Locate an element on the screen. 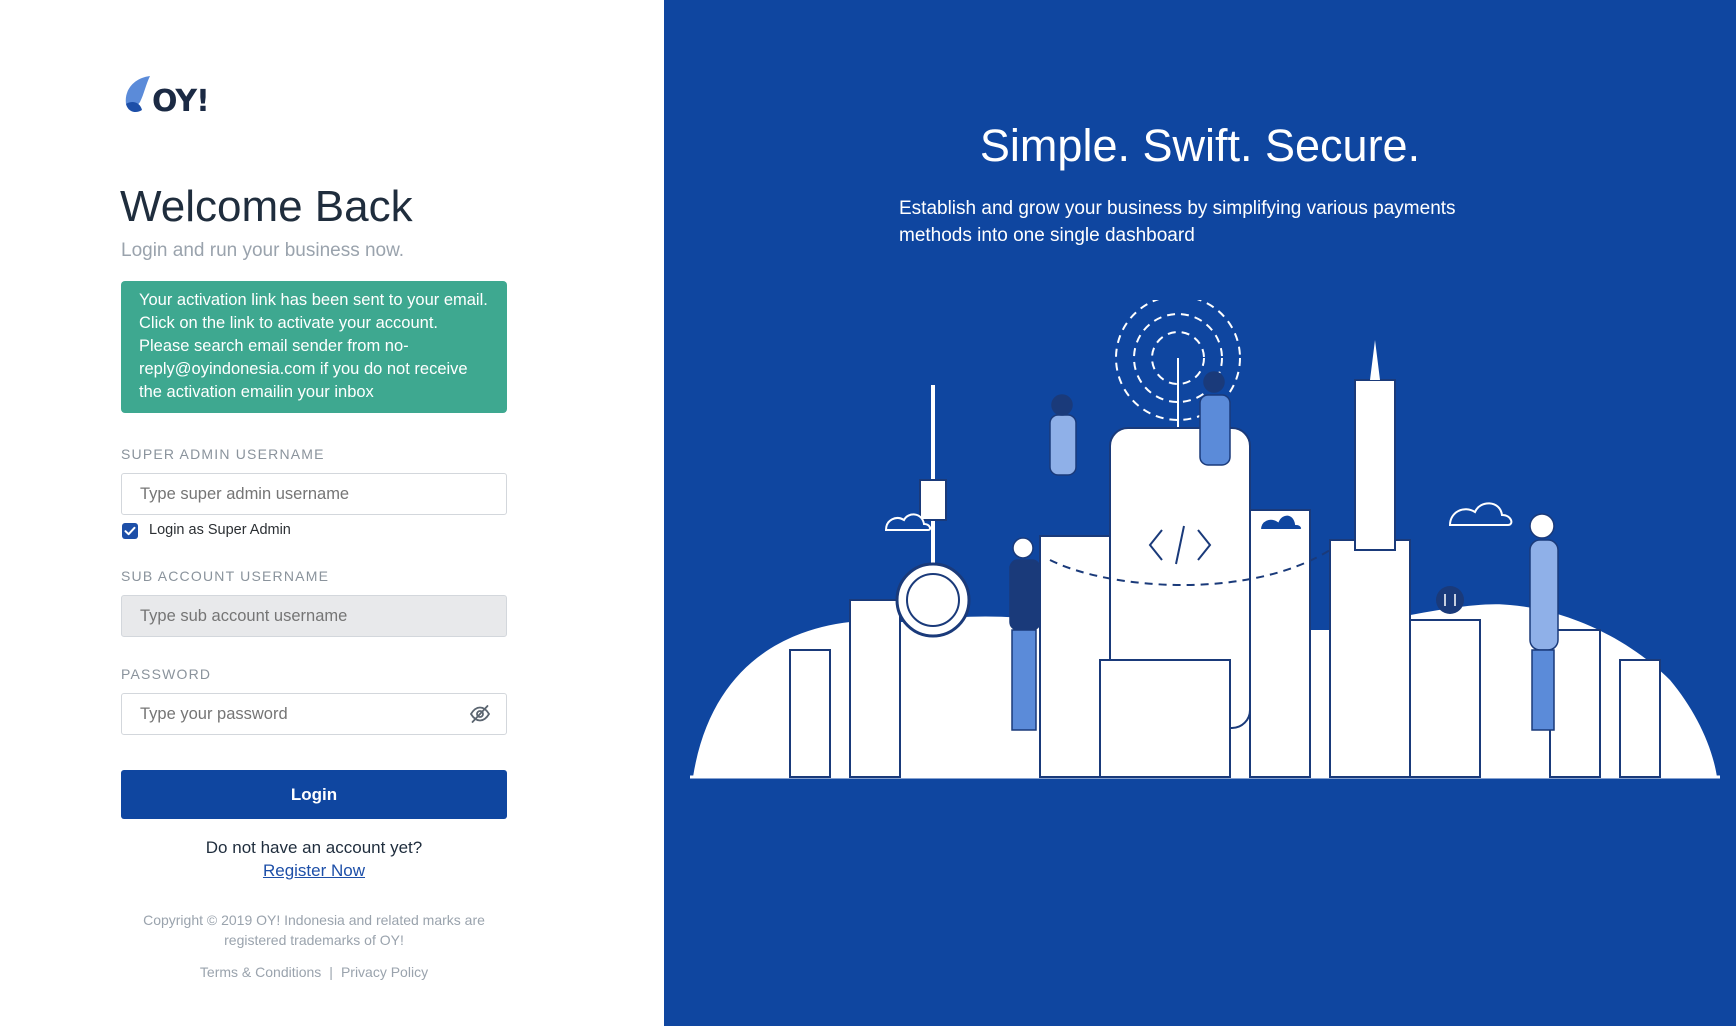 This screenshot has height=1026, width=1736. super-admin-username-label: SUPER ADMIN USERNAME is located at coordinates (223, 454).